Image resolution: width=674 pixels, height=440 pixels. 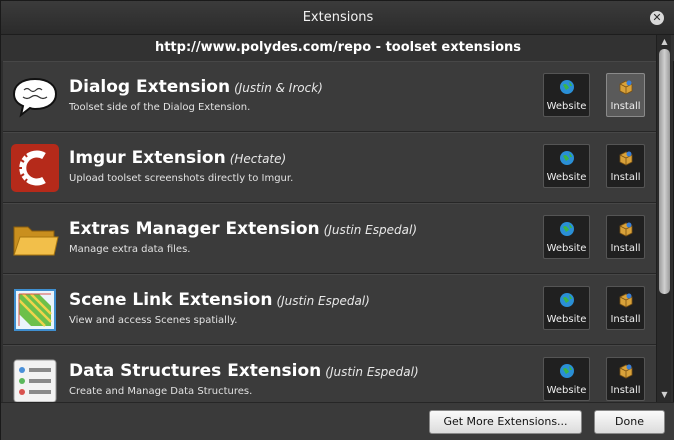 I want to click on extension-description: Manage extra data files., so click(x=130, y=249).